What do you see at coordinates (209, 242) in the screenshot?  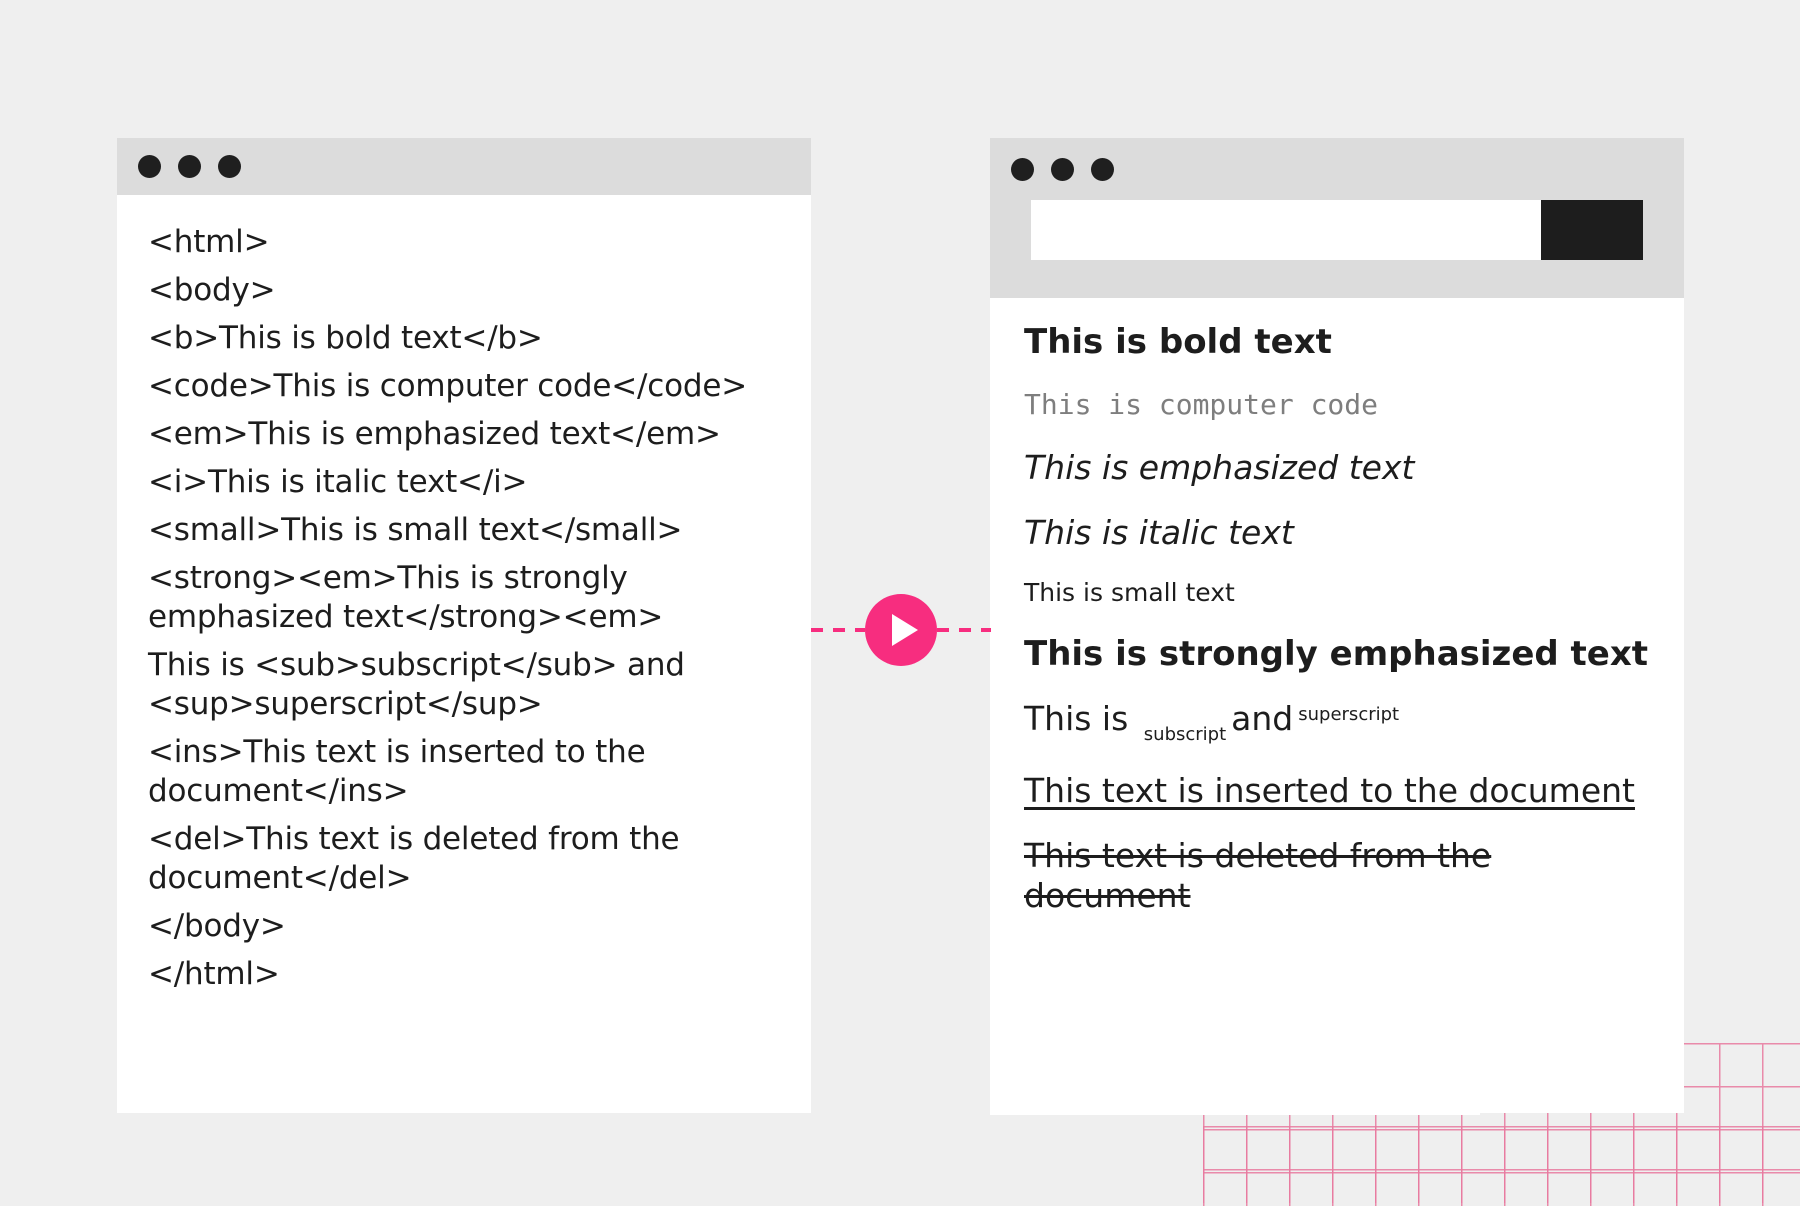 I see `code-line: <html>` at bounding box center [209, 242].